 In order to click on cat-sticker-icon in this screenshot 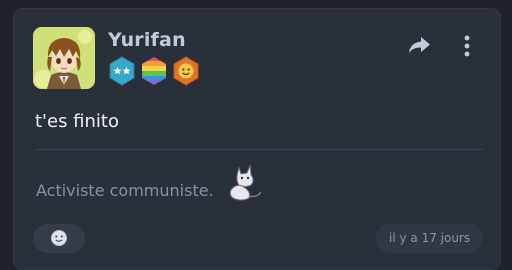, I will do `click(245, 184)`.